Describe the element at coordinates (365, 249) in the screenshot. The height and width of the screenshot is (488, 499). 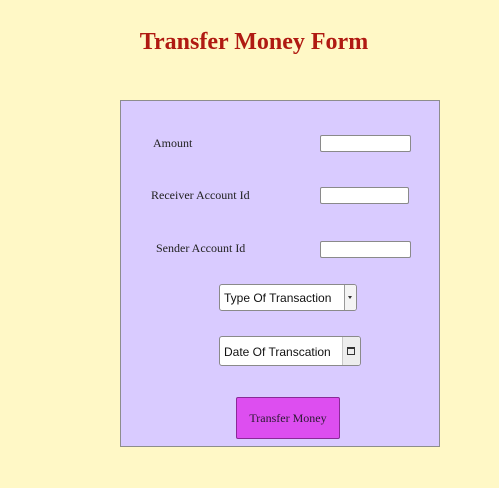
I see `sender-account-input` at that location.